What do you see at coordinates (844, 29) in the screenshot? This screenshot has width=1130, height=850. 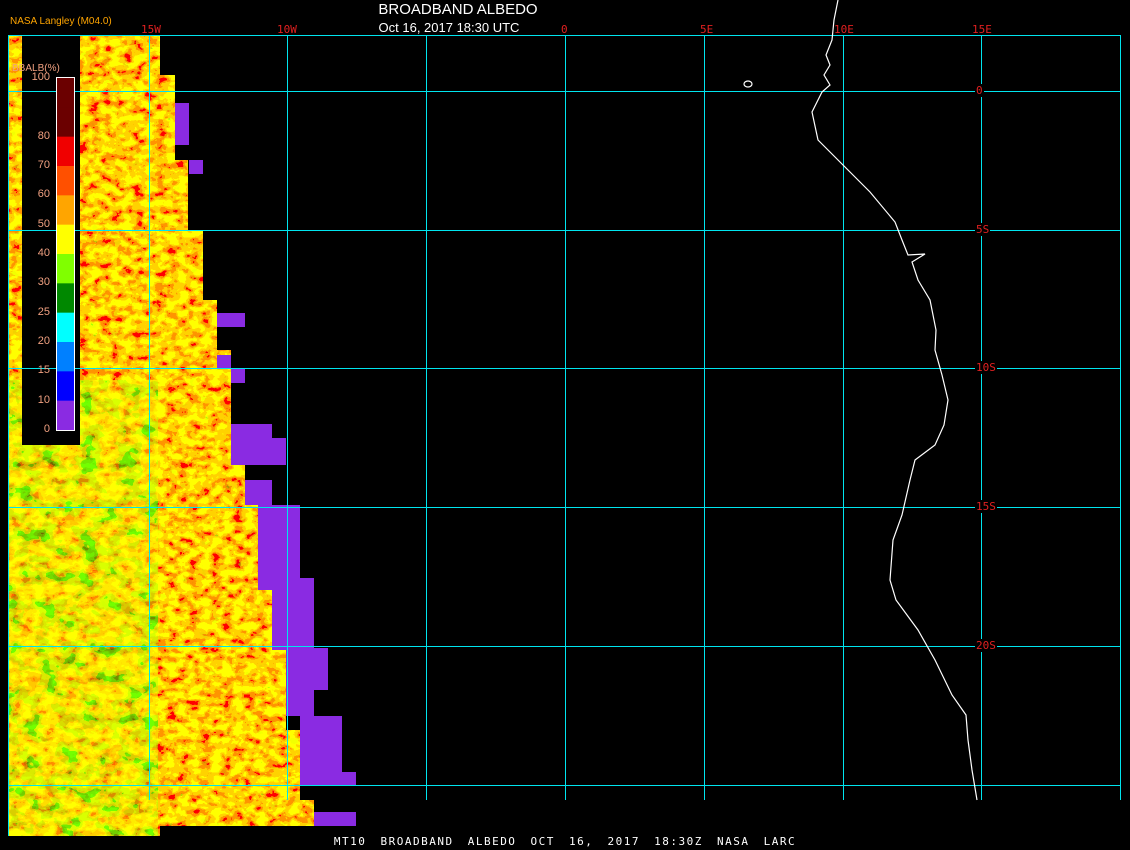 I see `lon-label: 10E` at bounding box center [844, 29].